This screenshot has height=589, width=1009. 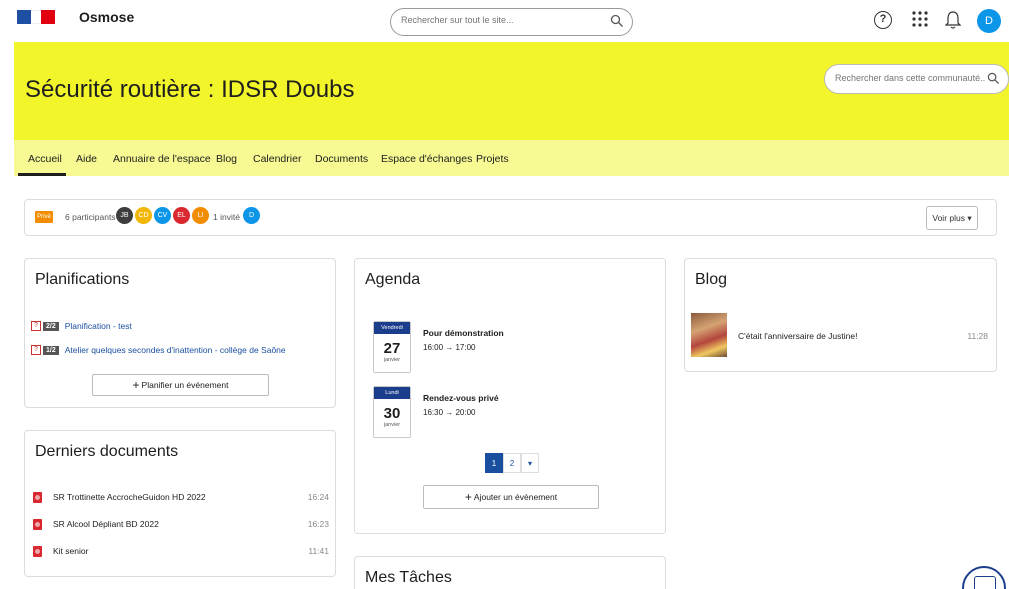 I want to click on card-title: Mes Tâches, so click(x=408, y=577).